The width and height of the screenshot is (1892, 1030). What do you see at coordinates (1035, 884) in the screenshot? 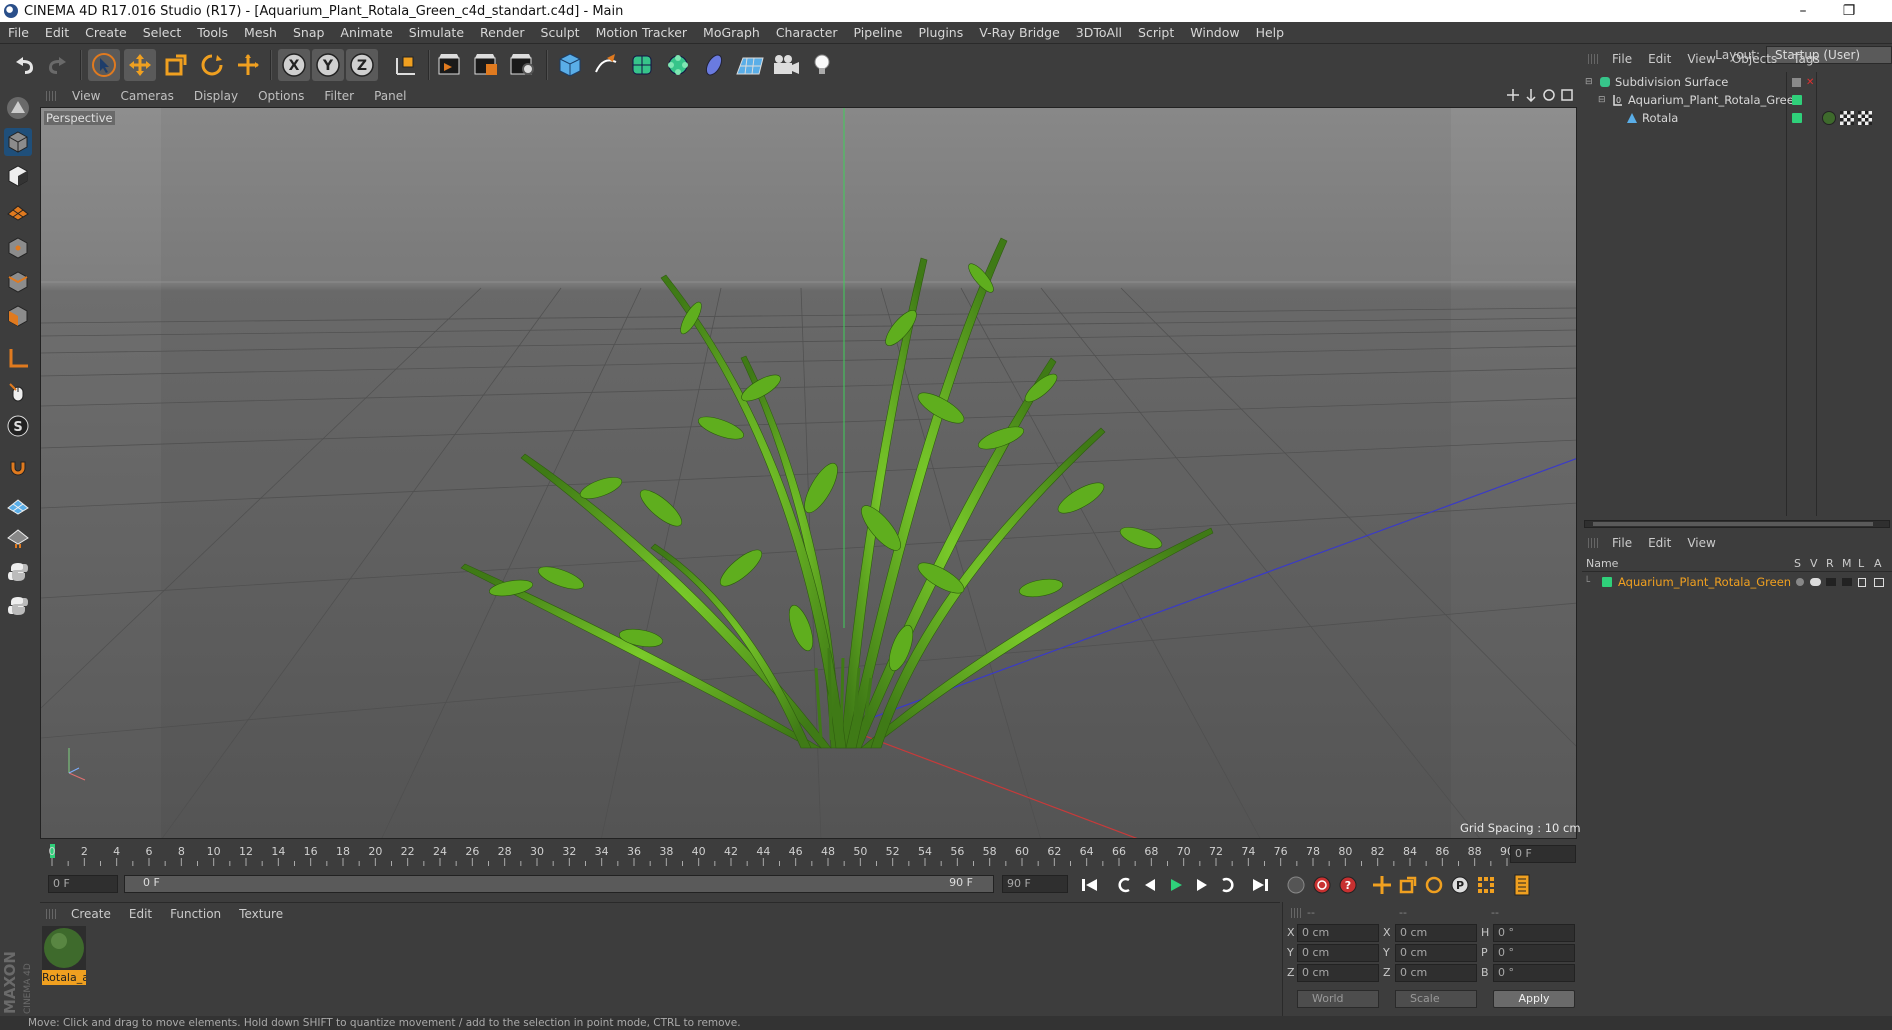
I see `end-frame-field: 90 F` at bounding box center [1035, 884].